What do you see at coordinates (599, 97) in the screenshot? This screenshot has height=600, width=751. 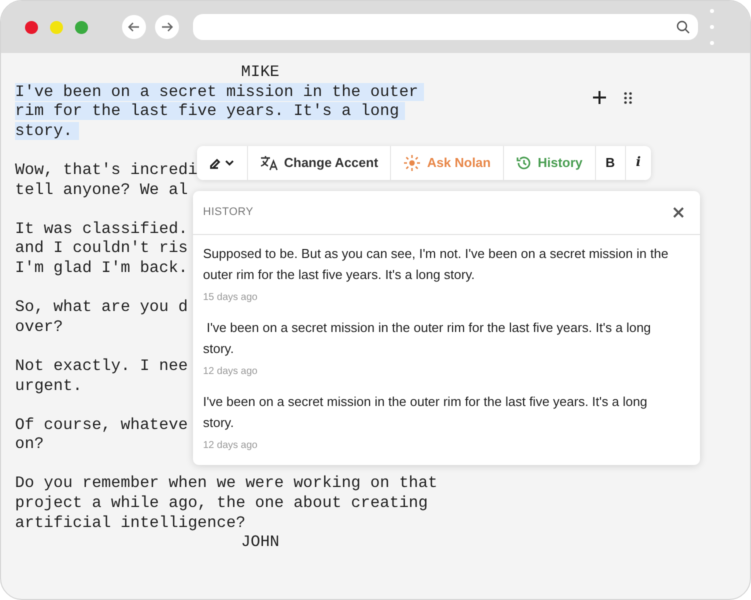 I see `add-icon` at bounding box center [599, 97].